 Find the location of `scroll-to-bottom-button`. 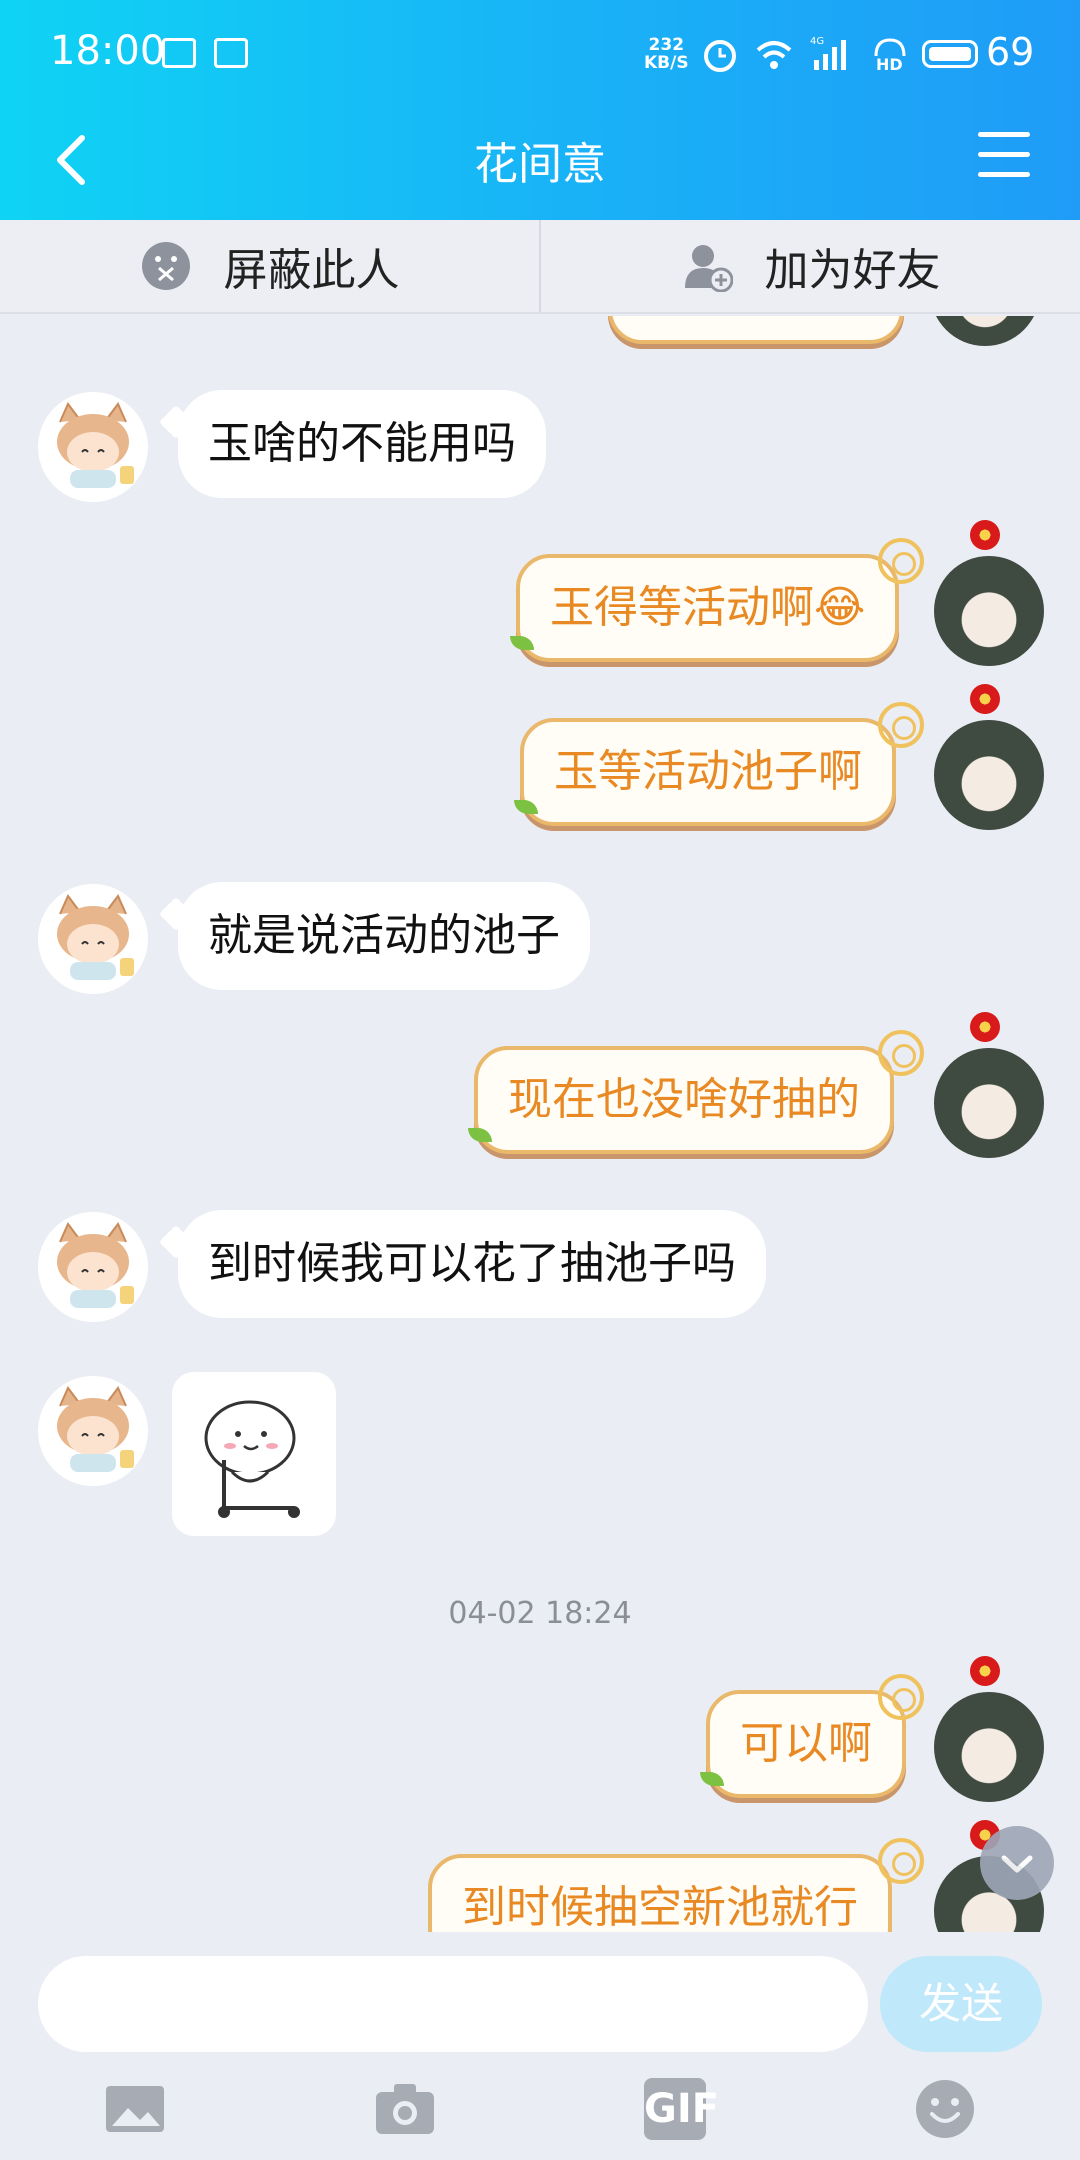

scroll-to-bottom-button is located at coordinates (1017, 1863).